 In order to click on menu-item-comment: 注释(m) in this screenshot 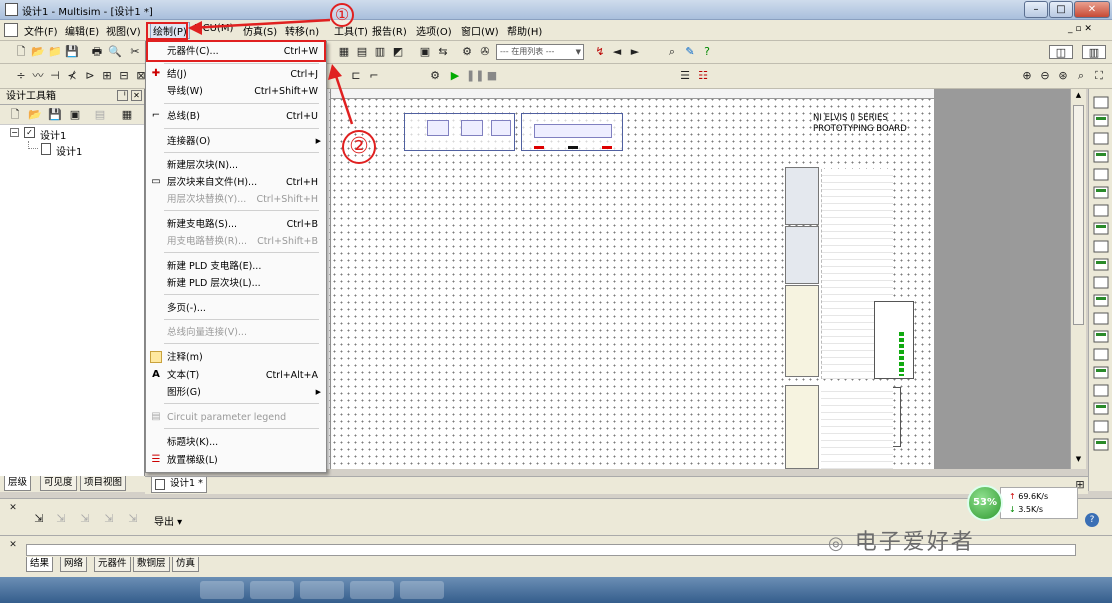, I will do `click(236, 357)`.